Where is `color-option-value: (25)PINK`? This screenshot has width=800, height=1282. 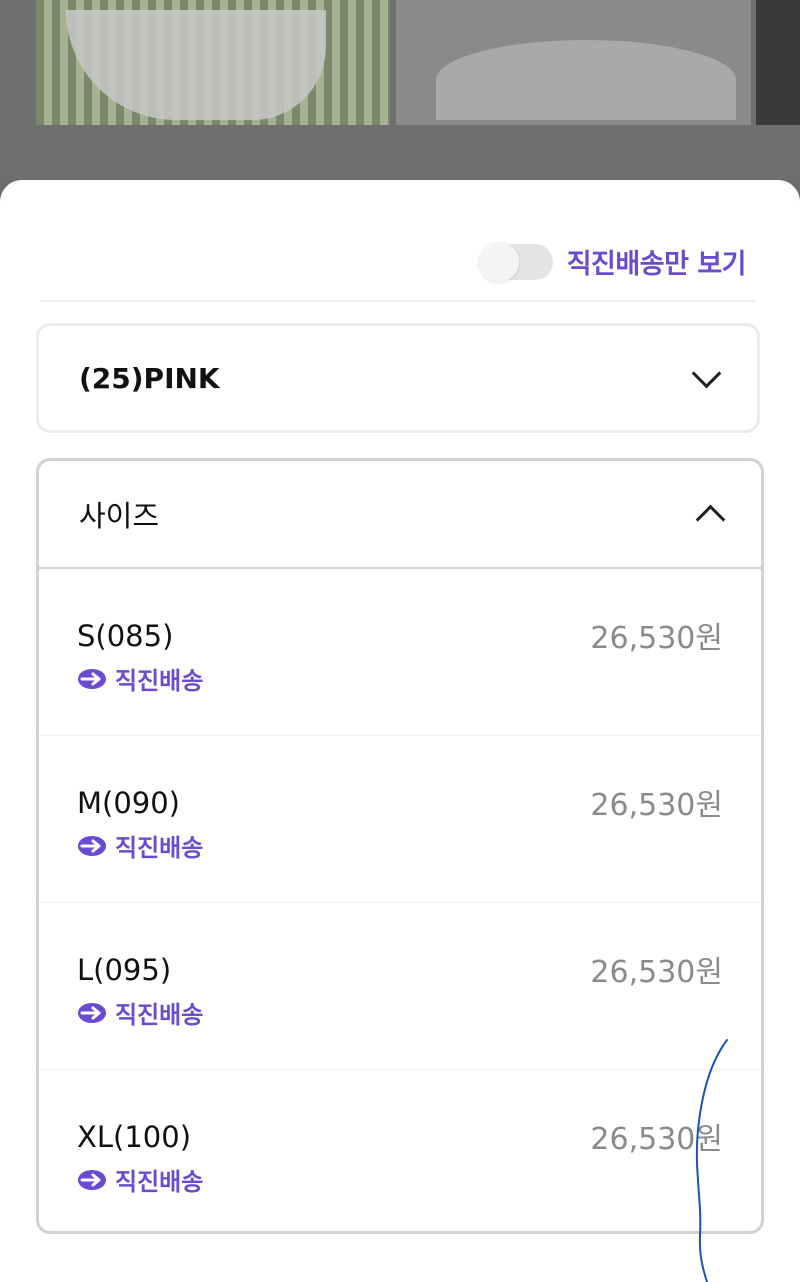 color-option-value: (25)PINK is located at coordinates (149, 378).